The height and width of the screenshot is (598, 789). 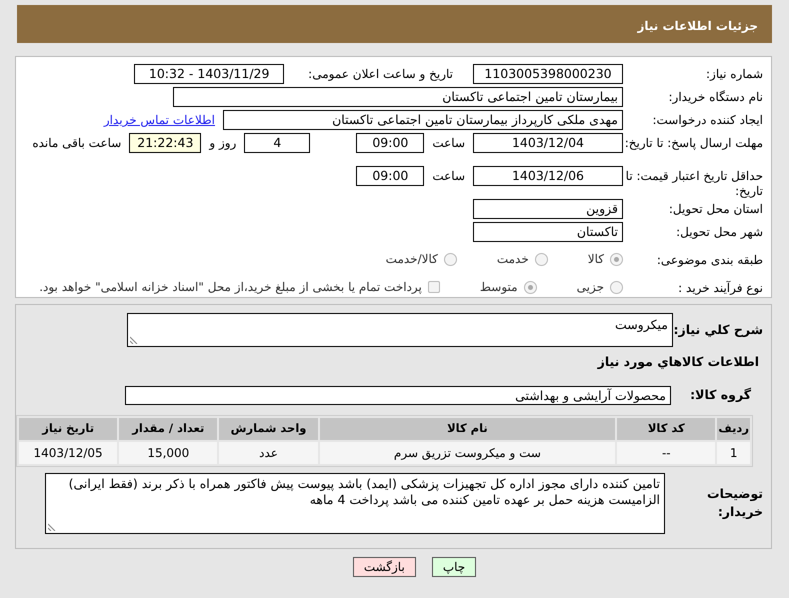 What do you see at coordinates (268, 453) in the screenshot?
I see `table-cell: عدد` at bounding box center [268, 453].